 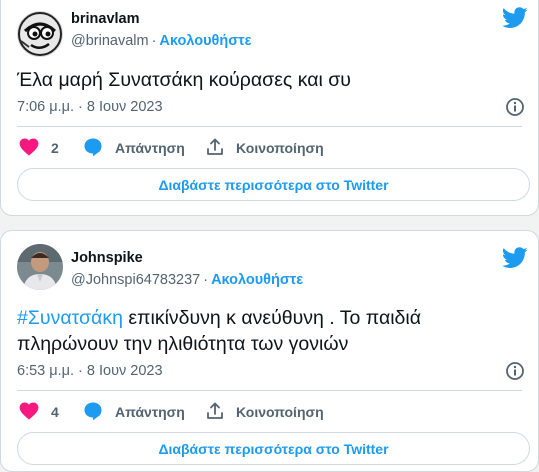 What do you see at coordinates (135, 280) in the screenshot?
I see `user-handle: @Johnspi64783237` at bounding box center [135, 280].